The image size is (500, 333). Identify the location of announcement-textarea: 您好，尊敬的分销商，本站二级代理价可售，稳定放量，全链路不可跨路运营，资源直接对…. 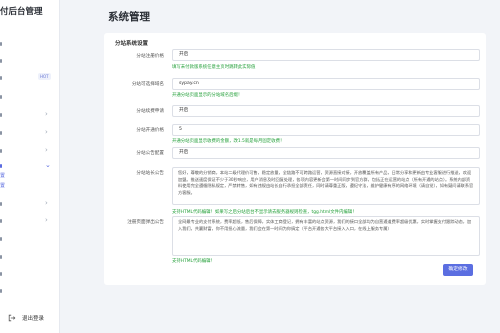
(326, 186).